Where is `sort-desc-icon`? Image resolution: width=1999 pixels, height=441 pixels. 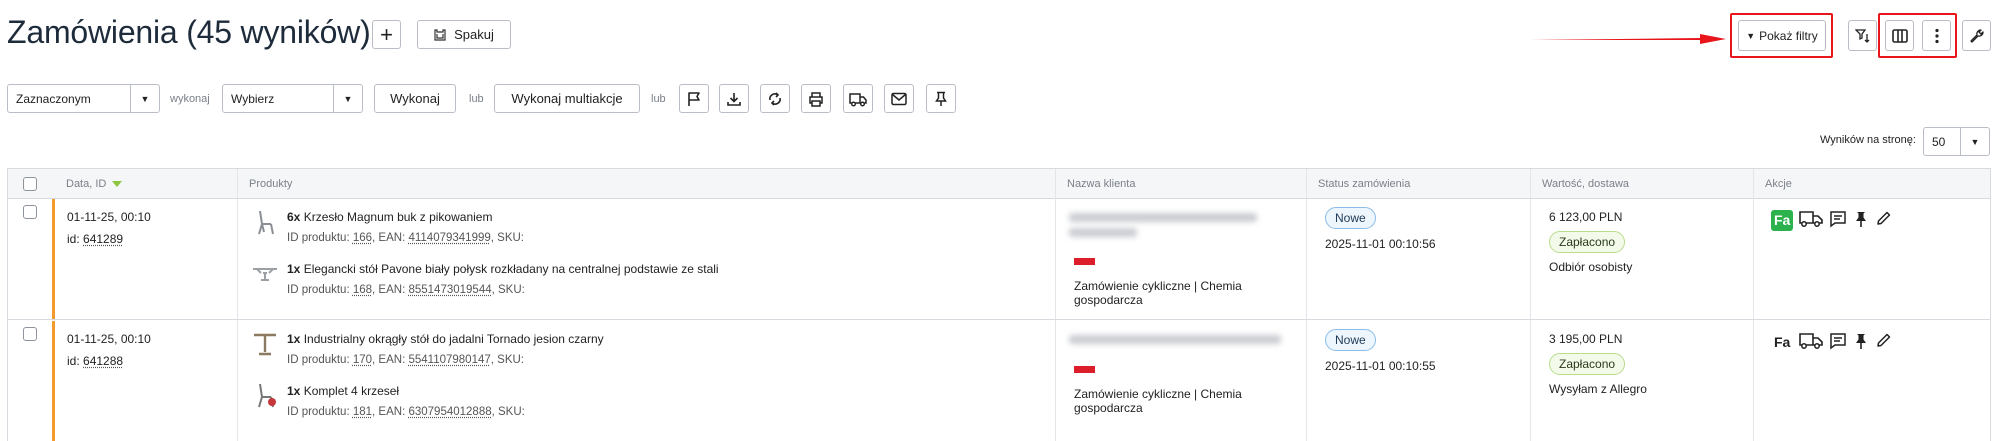
sort-desc-icon is located at coordinates (117, 184).